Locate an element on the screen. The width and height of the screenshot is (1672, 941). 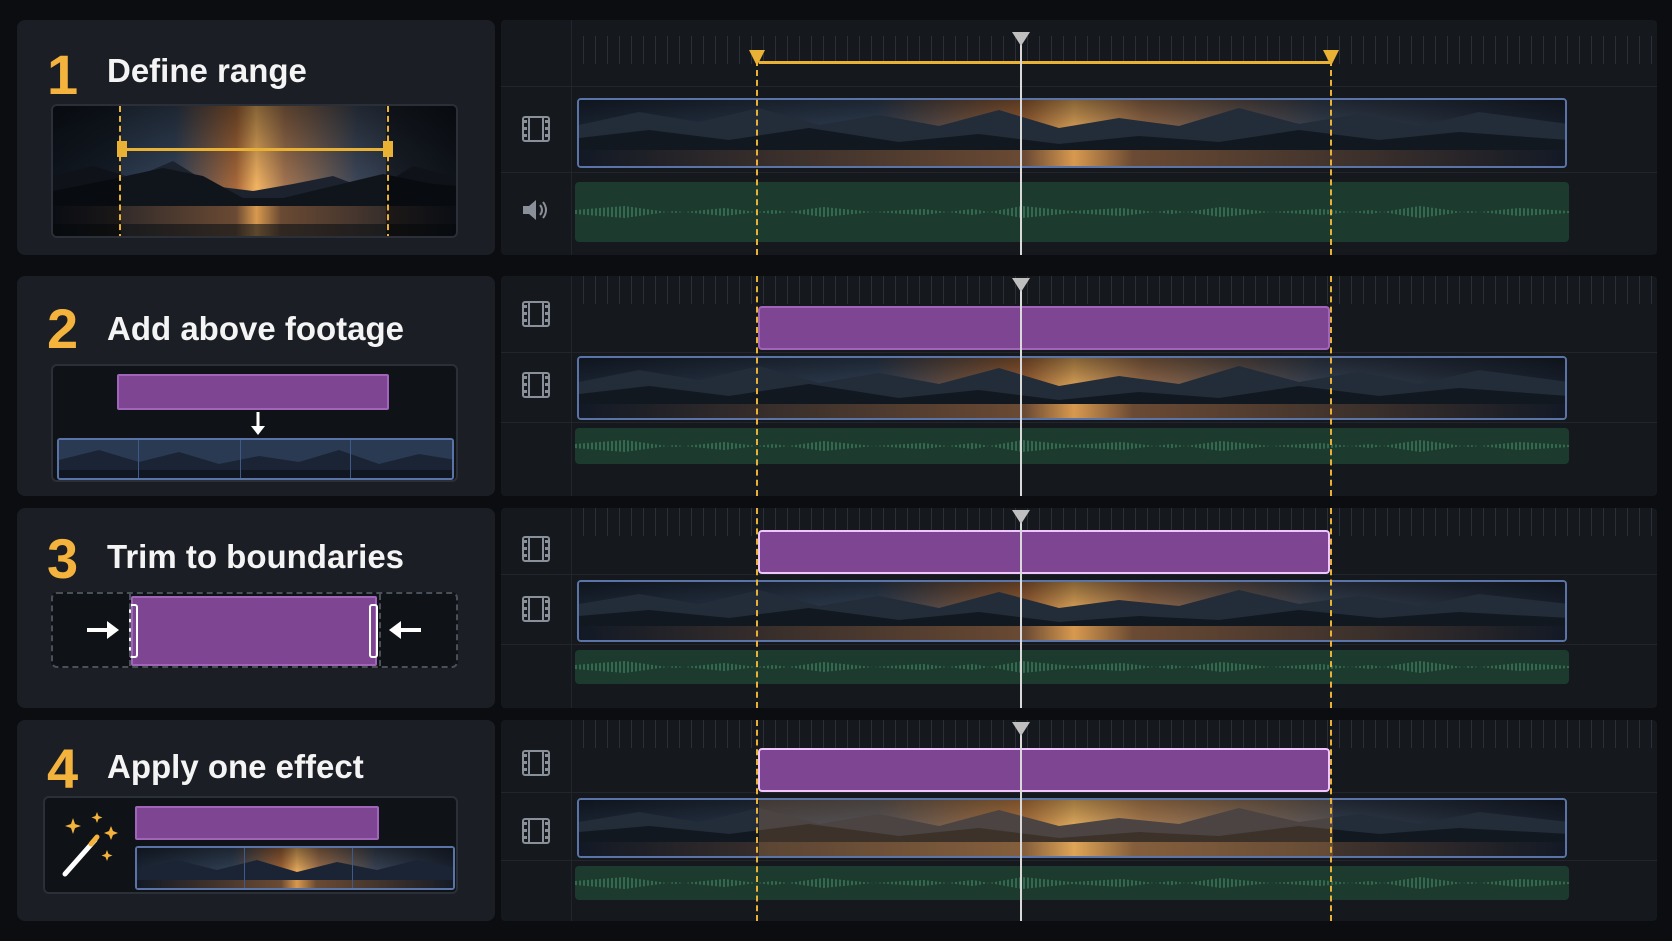
step-number: 2 is located at coordinates (63, 328).